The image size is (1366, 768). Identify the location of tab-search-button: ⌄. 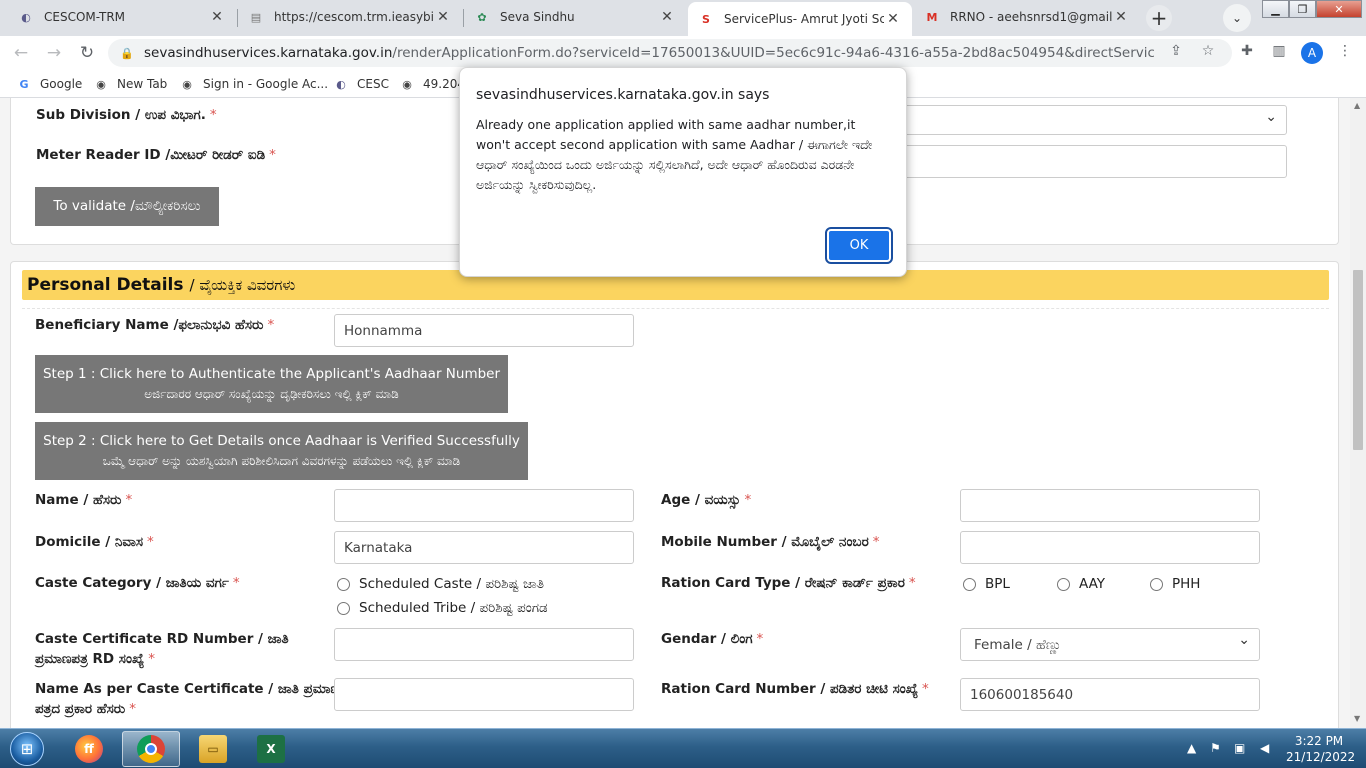
(1237, 18).